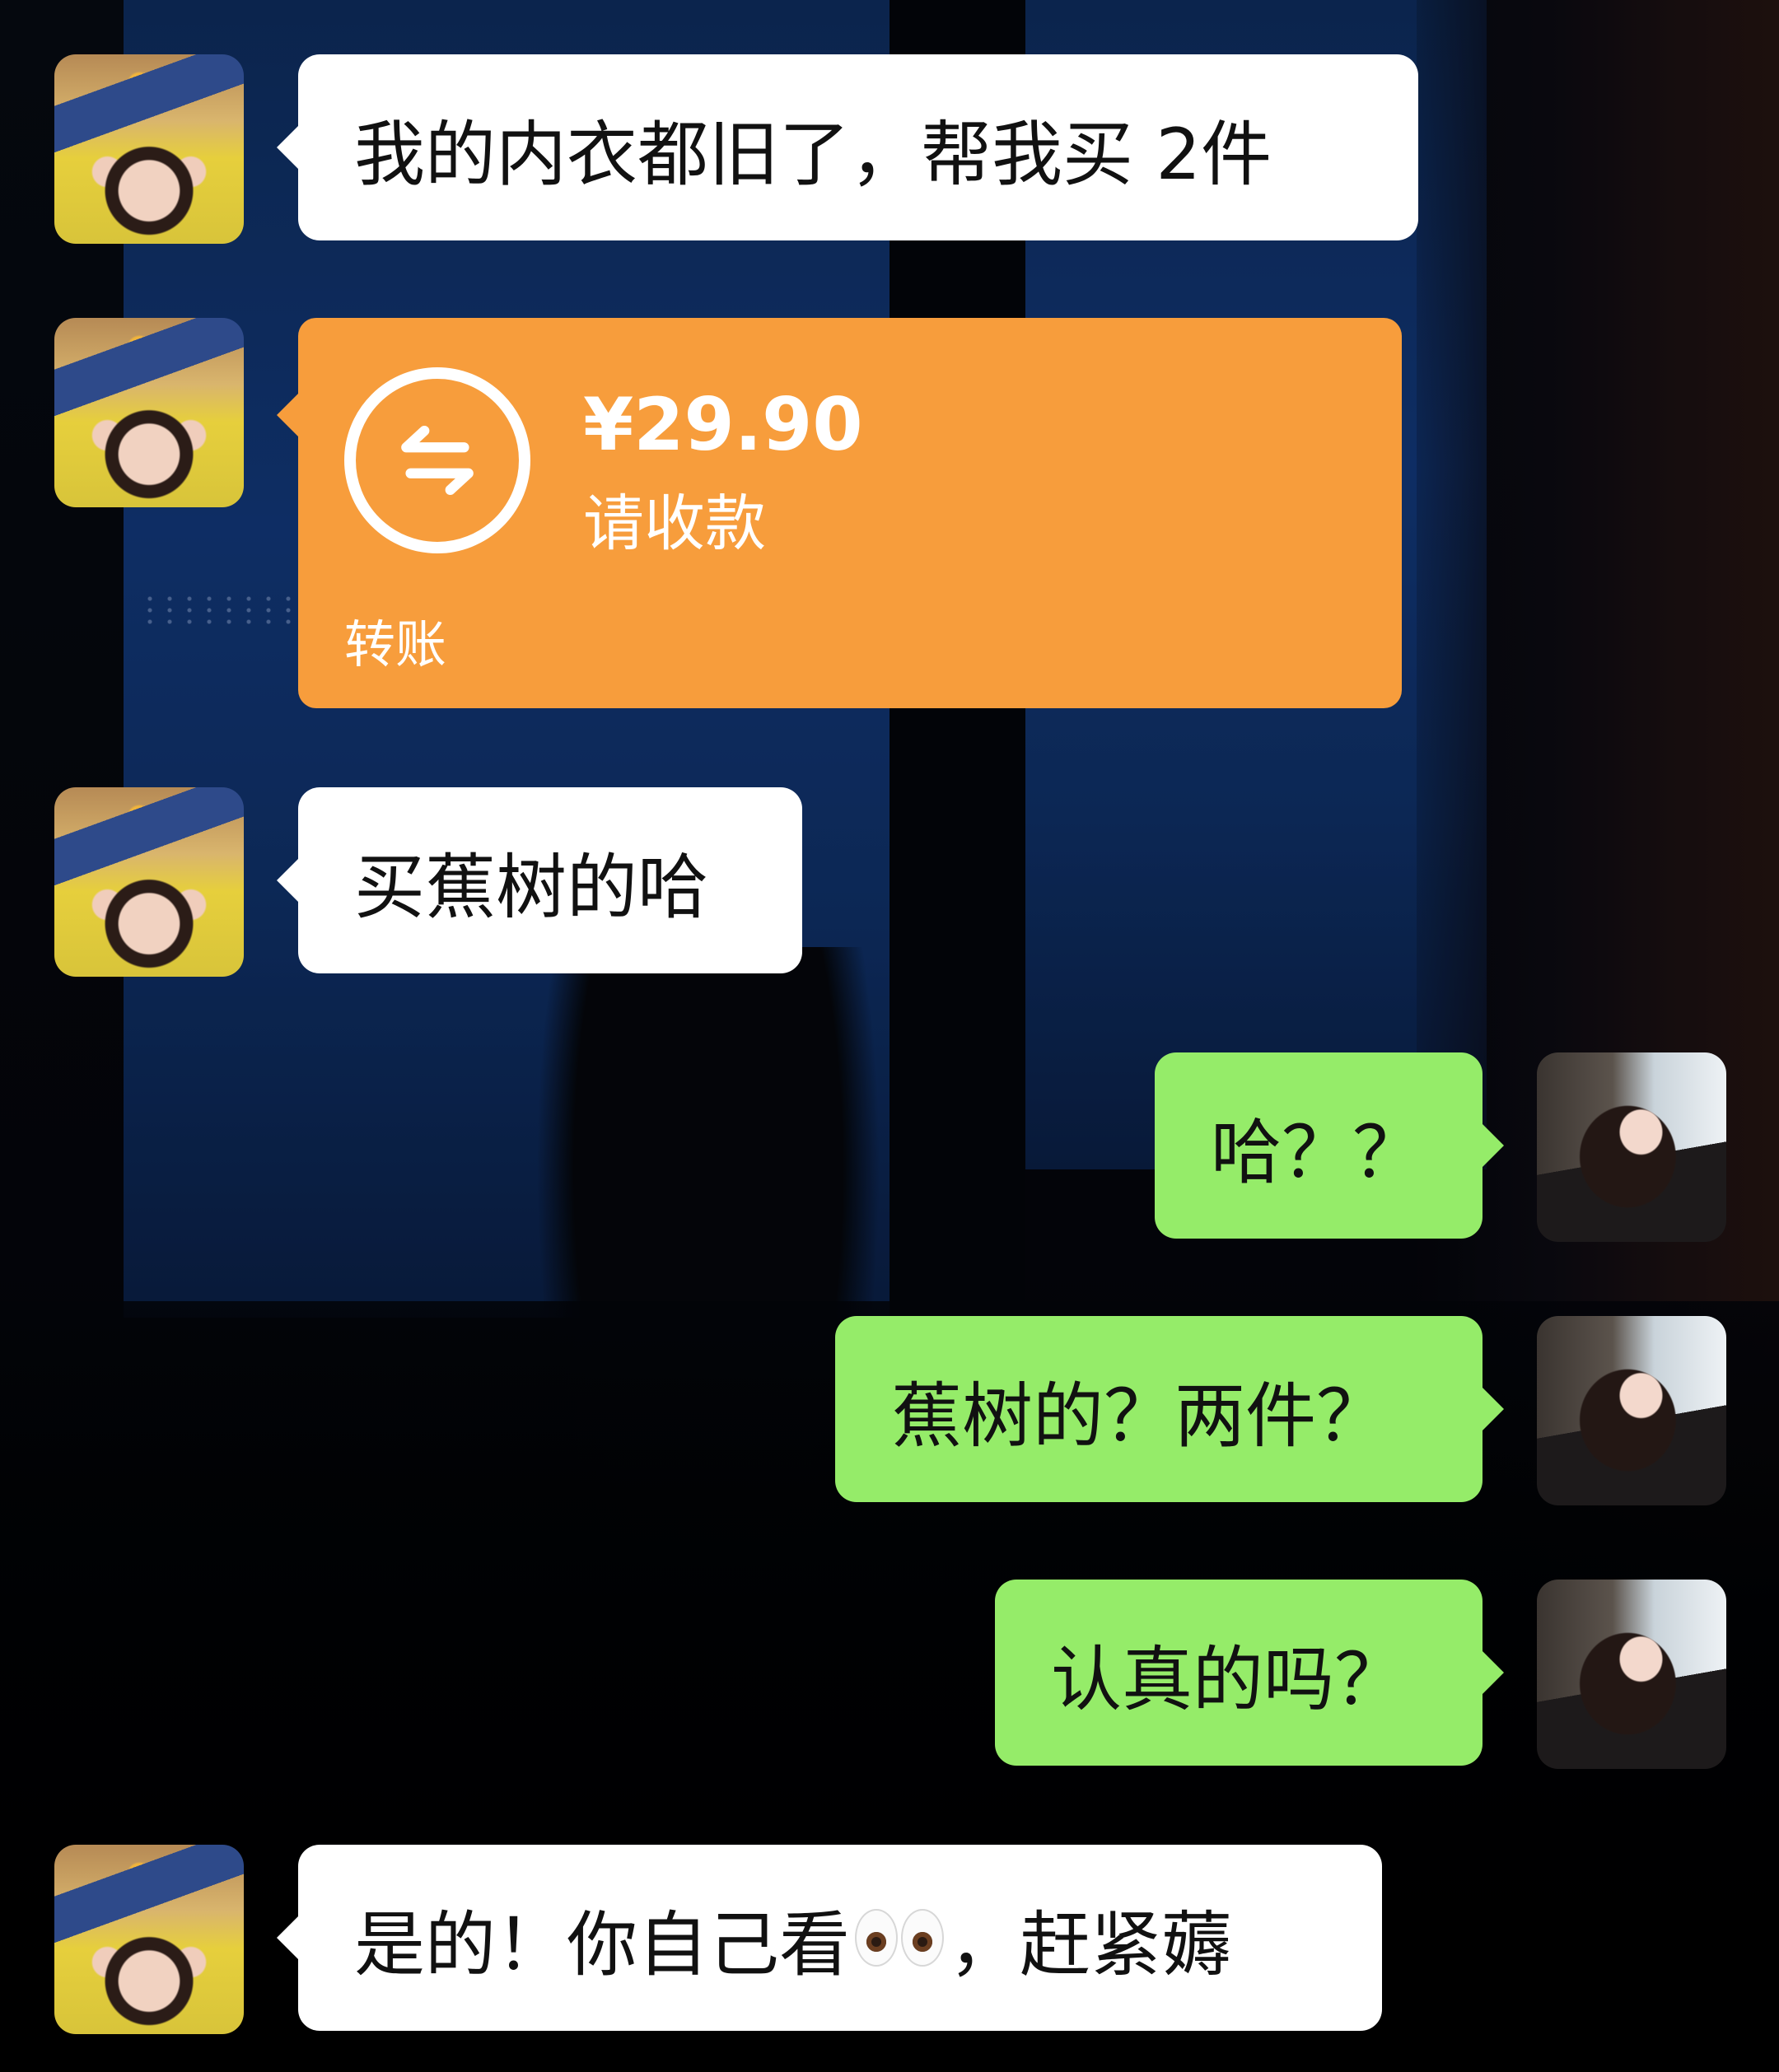 This screenshot has width=1779, height=2072. Describe the element at coordinates (531, 887) in the screenshot. I see `message-text: 买蕉树的哈` at that location.